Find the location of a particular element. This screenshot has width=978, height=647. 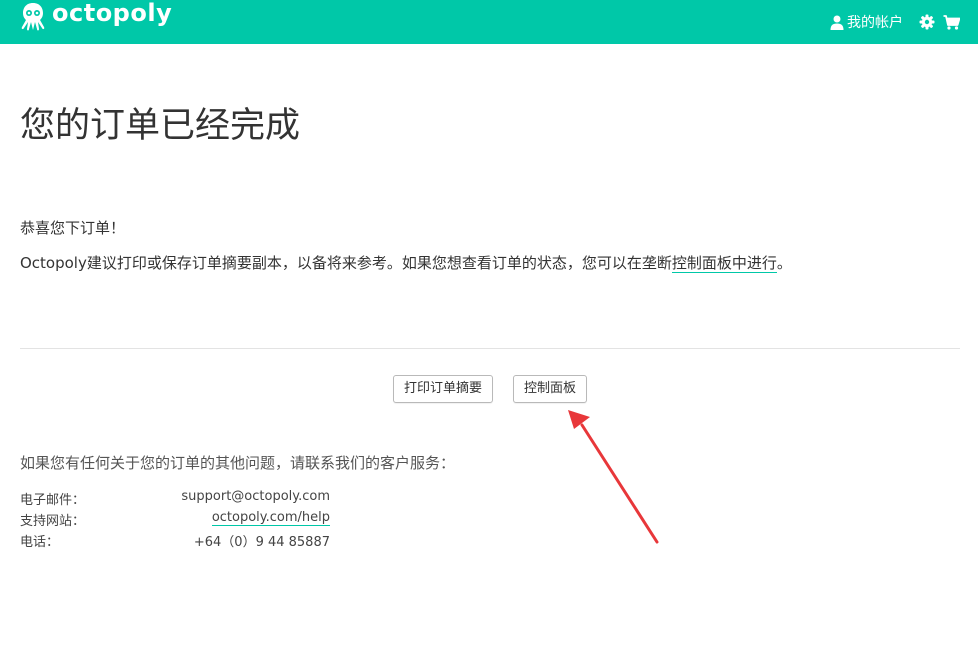

email-label: 电子邮件： is located at coordinates (53, 500).